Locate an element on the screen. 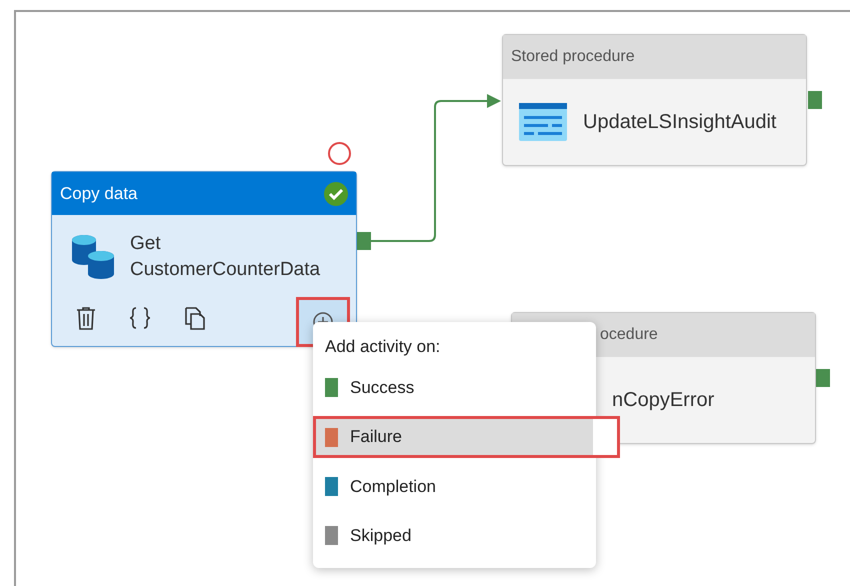 The width and height of the screenshot is (850, 586). activity-name: nCopyError is located at coordinates (663, 400).